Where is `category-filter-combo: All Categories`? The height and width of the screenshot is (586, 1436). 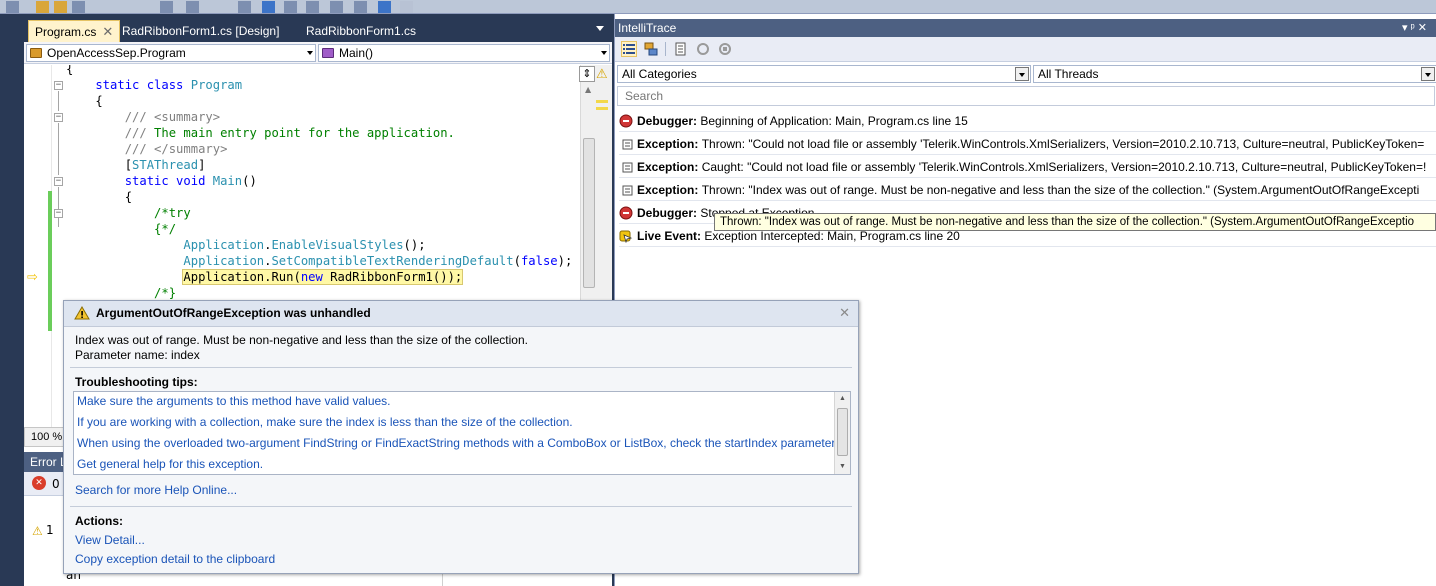 category-filter-combo: All Categories is located at coordinates (824, 74).